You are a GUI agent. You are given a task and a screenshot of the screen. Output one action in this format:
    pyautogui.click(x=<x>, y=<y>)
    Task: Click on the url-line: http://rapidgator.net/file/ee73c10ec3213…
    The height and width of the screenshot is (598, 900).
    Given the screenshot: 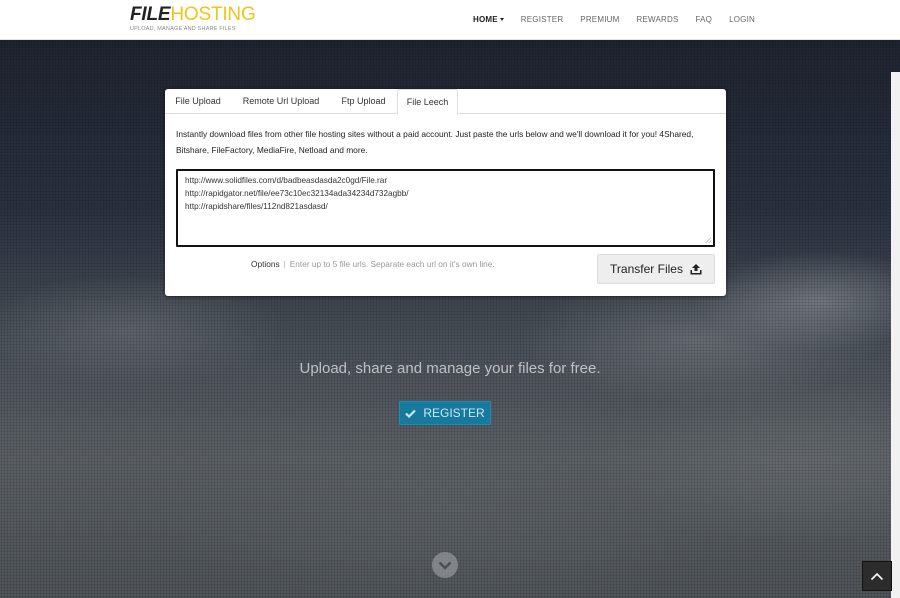 What is the action you would take?
    pyautogui.click(x=297, y=193)
    